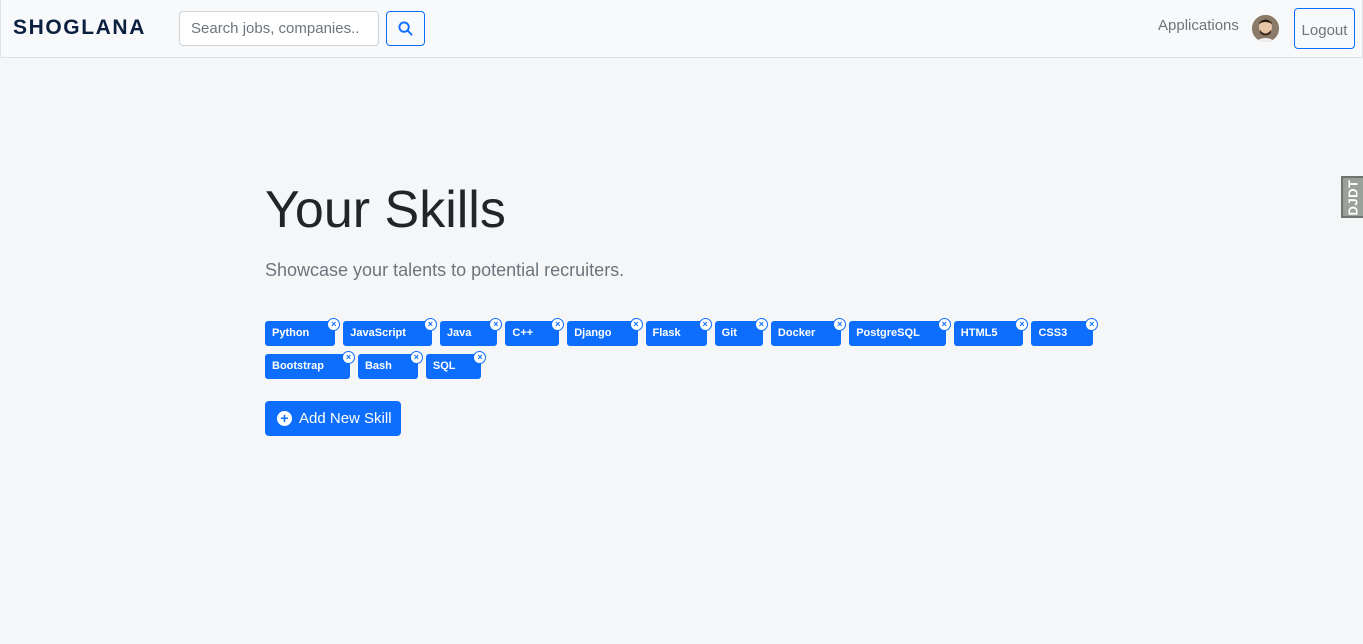  I want to click on debug-toolbar-label: DJDT, so click(1353, 197).